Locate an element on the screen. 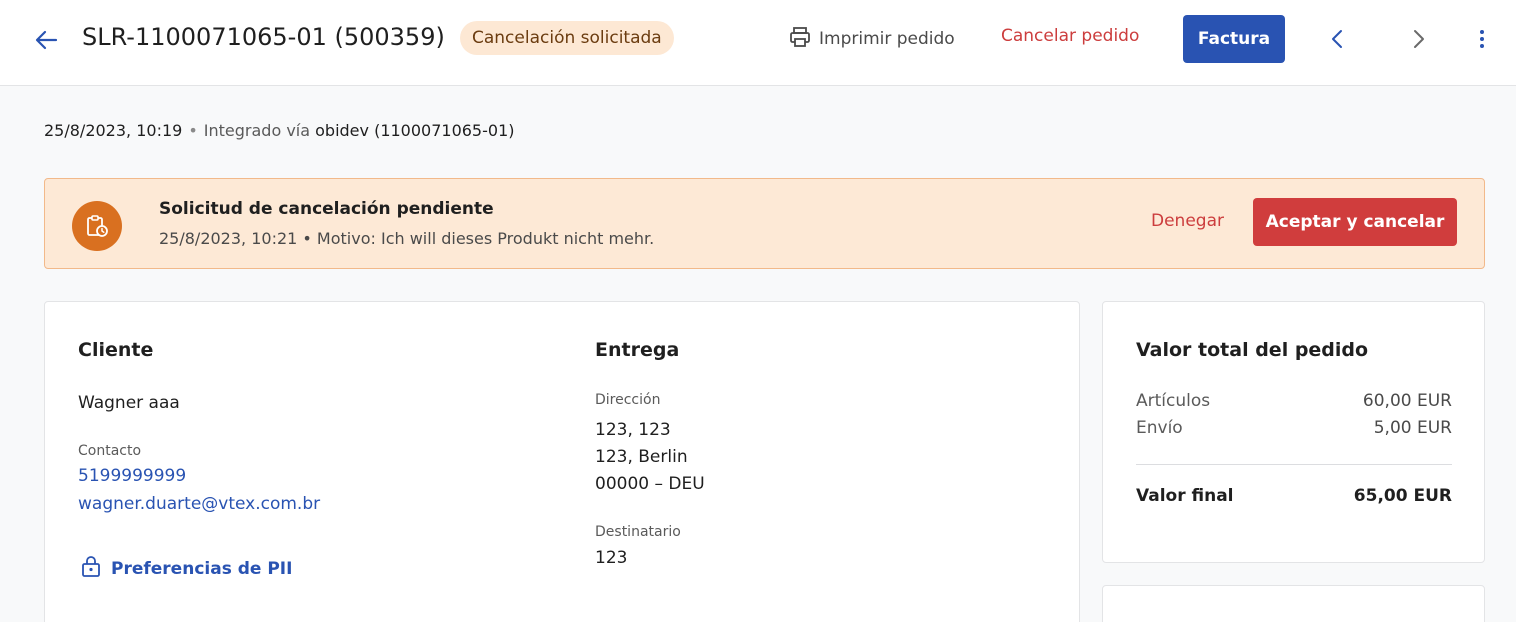  back-arrow-icon is located at coordinates (46, 40).